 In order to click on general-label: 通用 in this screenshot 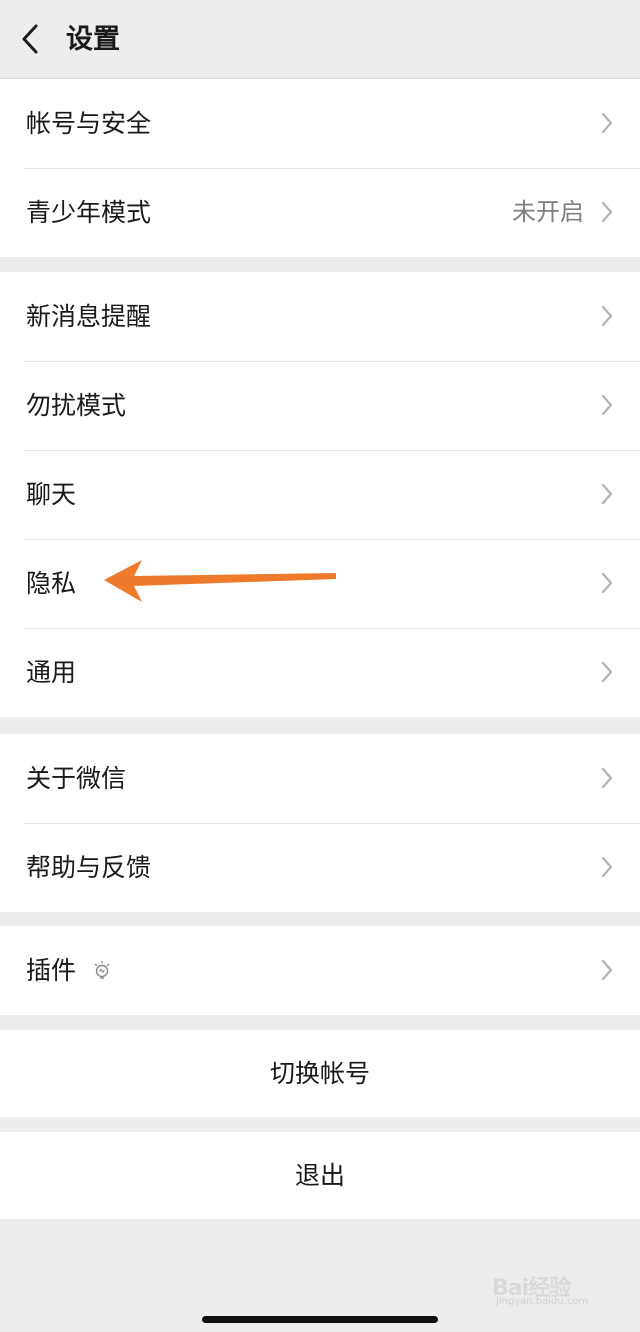, I will do `click(51, 672)`.